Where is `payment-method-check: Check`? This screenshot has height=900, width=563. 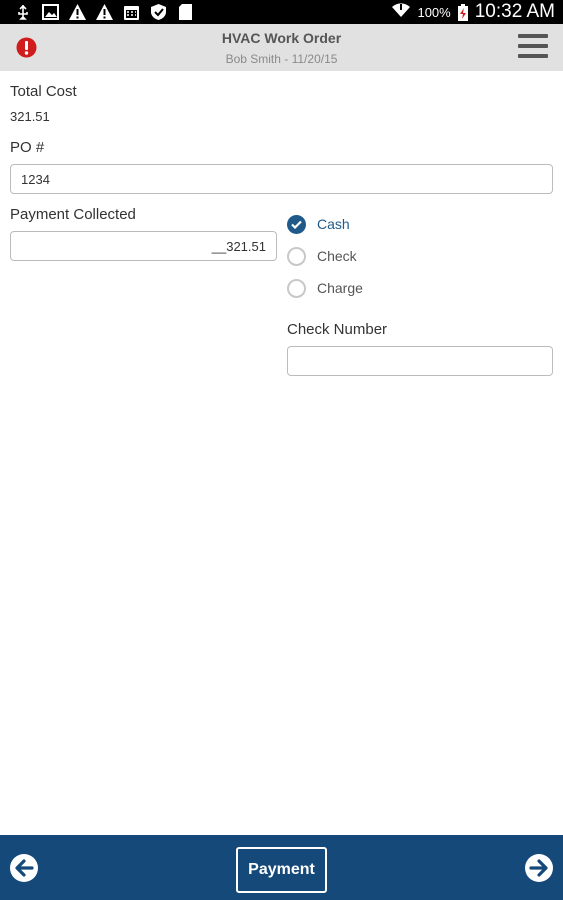 payment-method-check: Check is located at coordinates (322, 256).